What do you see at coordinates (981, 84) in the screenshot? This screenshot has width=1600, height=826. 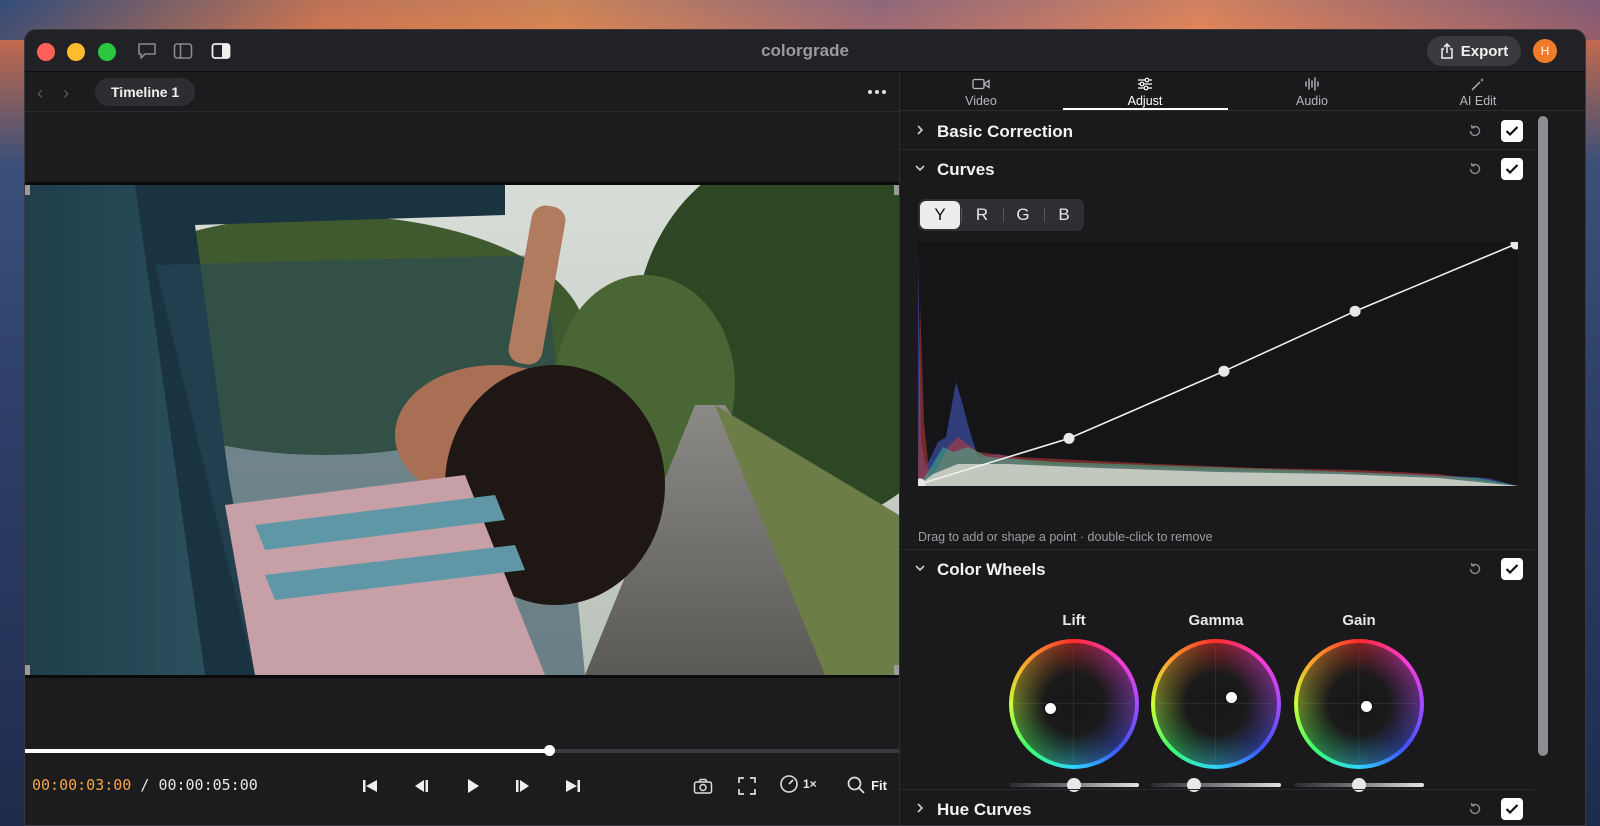 I see `video-camera-icon` at bounding box center [981, 84].